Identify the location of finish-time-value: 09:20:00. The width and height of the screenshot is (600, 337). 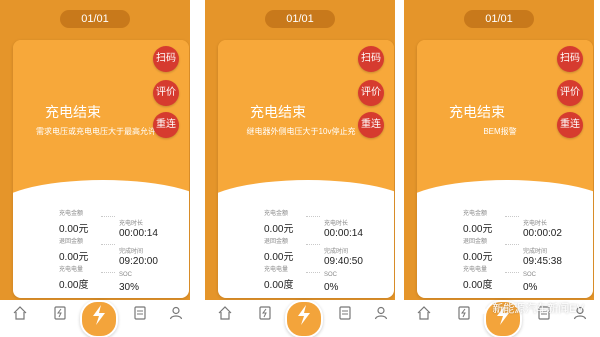
(138, 261).